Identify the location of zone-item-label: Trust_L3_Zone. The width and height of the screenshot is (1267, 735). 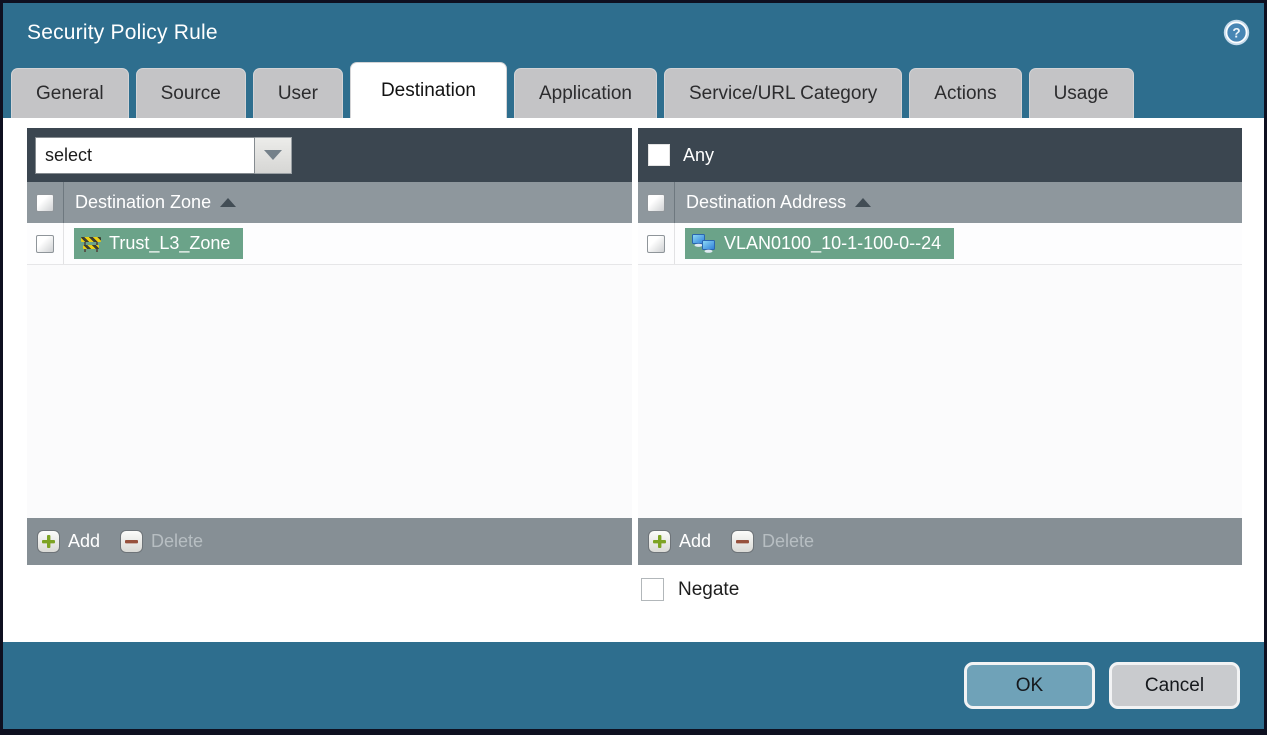
(170, 243).